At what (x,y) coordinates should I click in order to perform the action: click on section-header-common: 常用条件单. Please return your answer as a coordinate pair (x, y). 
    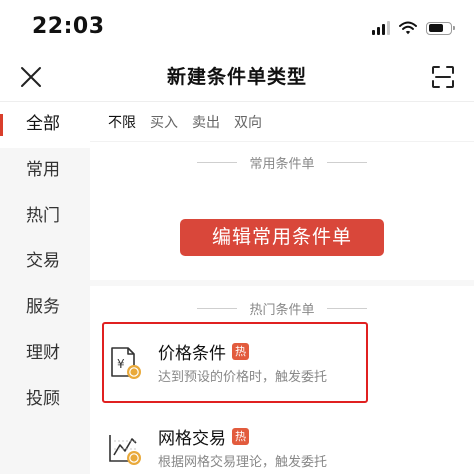
    Looking at the image, I should click on (282, 162).